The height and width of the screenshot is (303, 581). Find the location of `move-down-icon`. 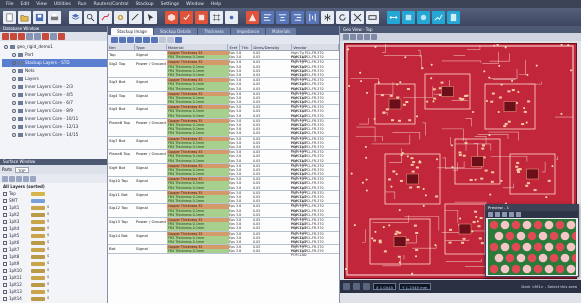

move-down-icon is located at coordinates (138, 39).